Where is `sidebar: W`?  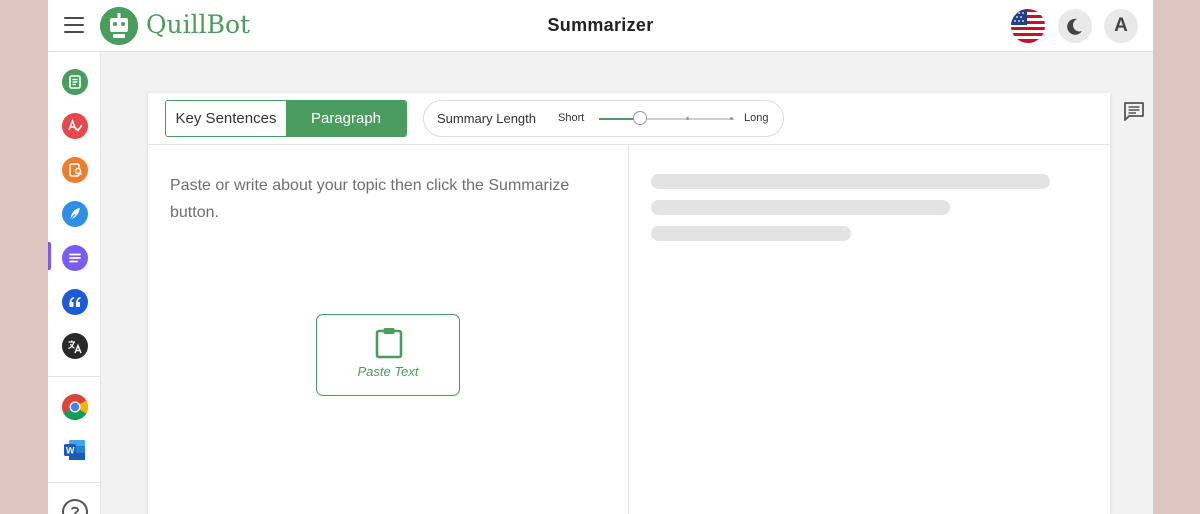
sidebar: W is located at coordinates (74, 283).